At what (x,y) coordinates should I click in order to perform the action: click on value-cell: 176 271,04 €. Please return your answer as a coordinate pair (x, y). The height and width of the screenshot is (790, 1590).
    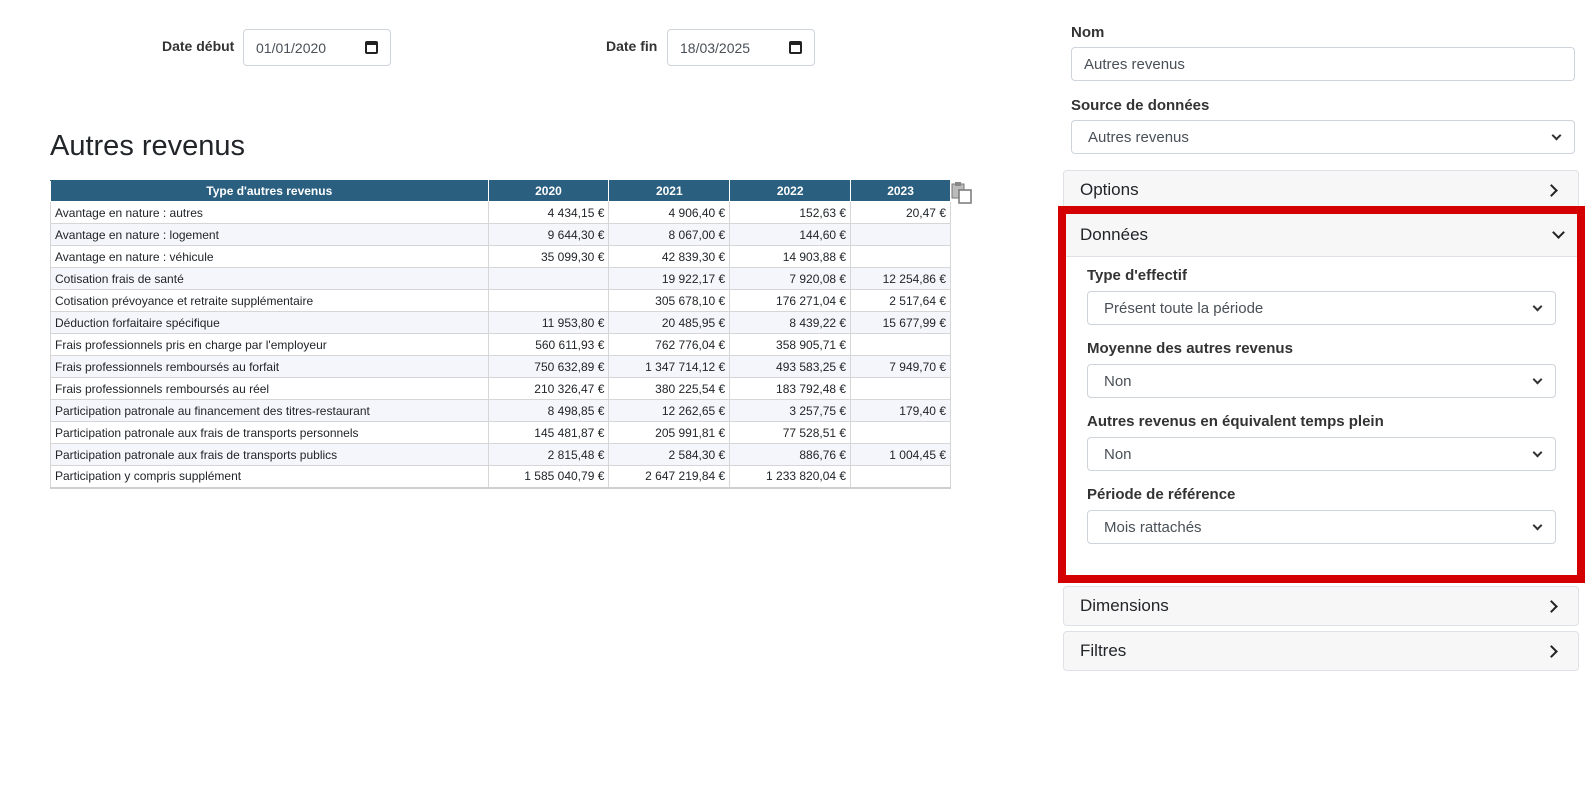
    Looking at the image, I should click on (790, 300).